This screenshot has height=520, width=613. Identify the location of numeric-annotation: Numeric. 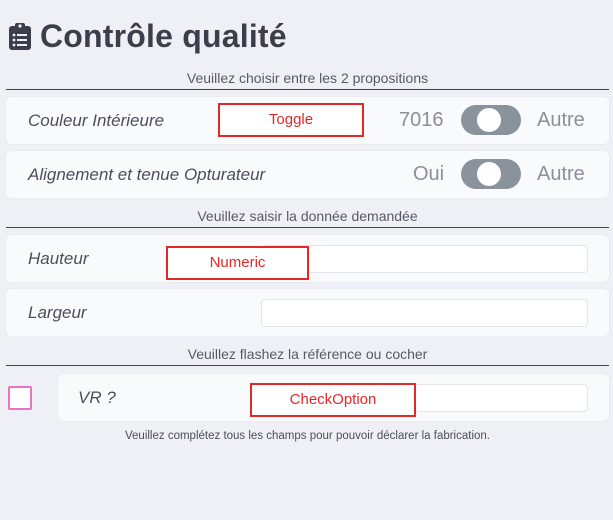
(237, 263).